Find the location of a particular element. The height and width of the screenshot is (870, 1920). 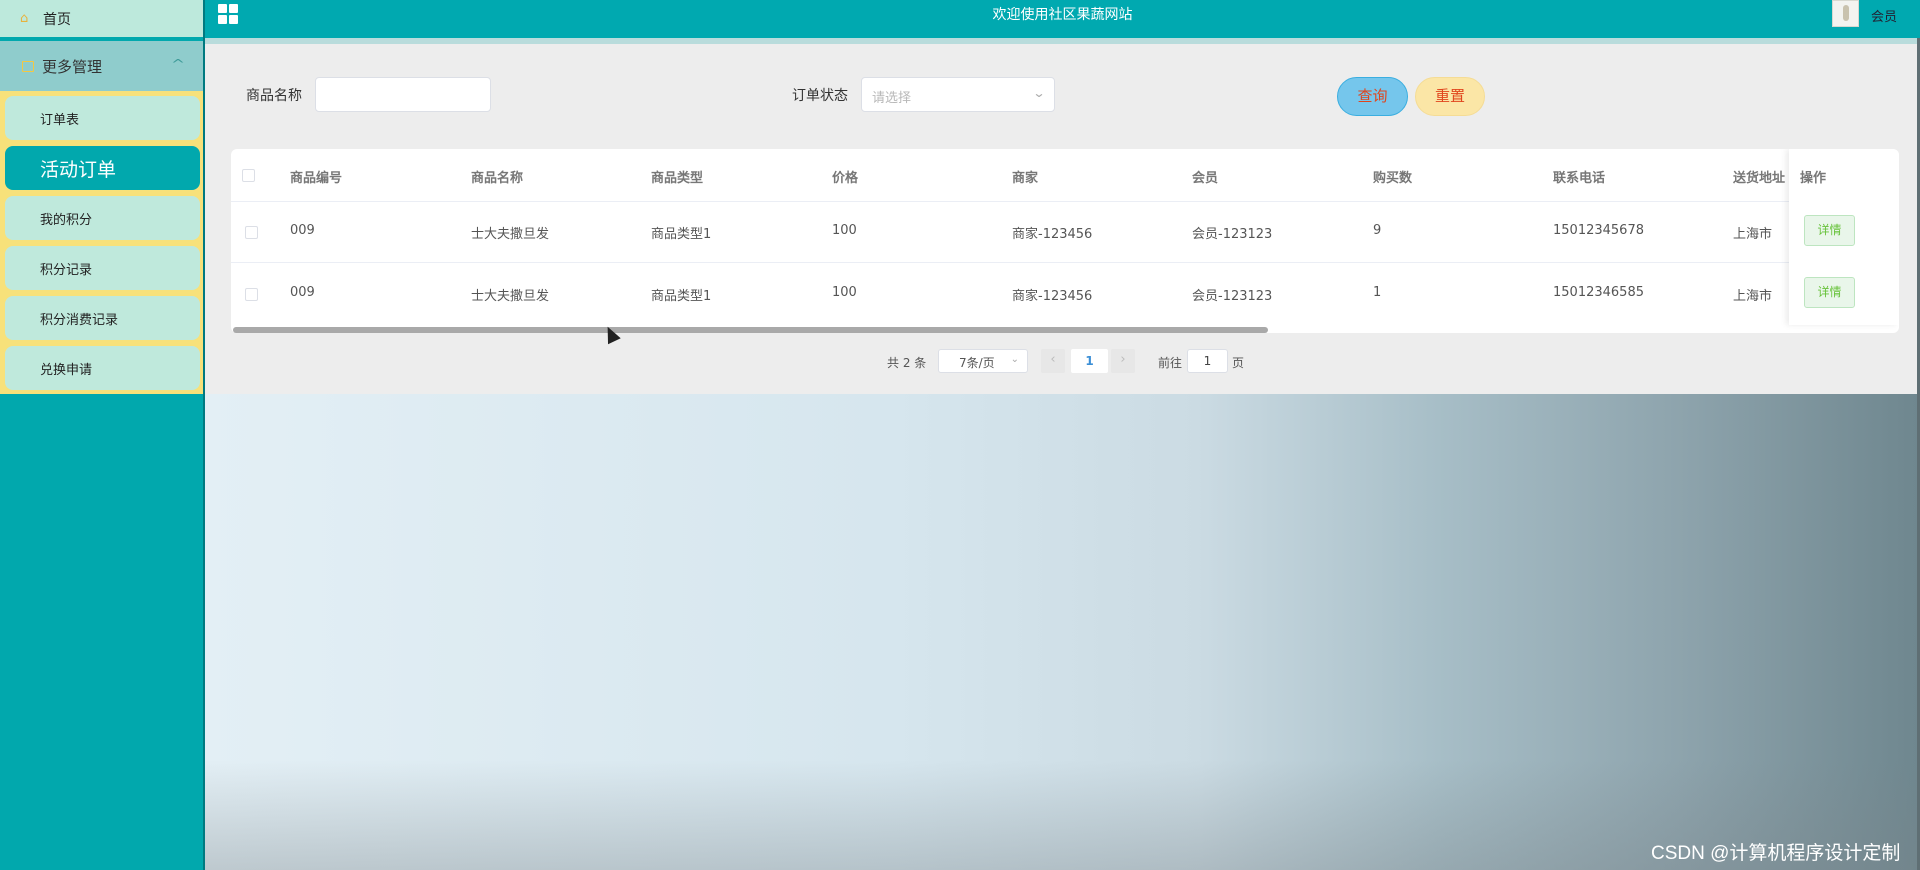

prev-page-button: ‹ is located at coordinates (1053, 361).